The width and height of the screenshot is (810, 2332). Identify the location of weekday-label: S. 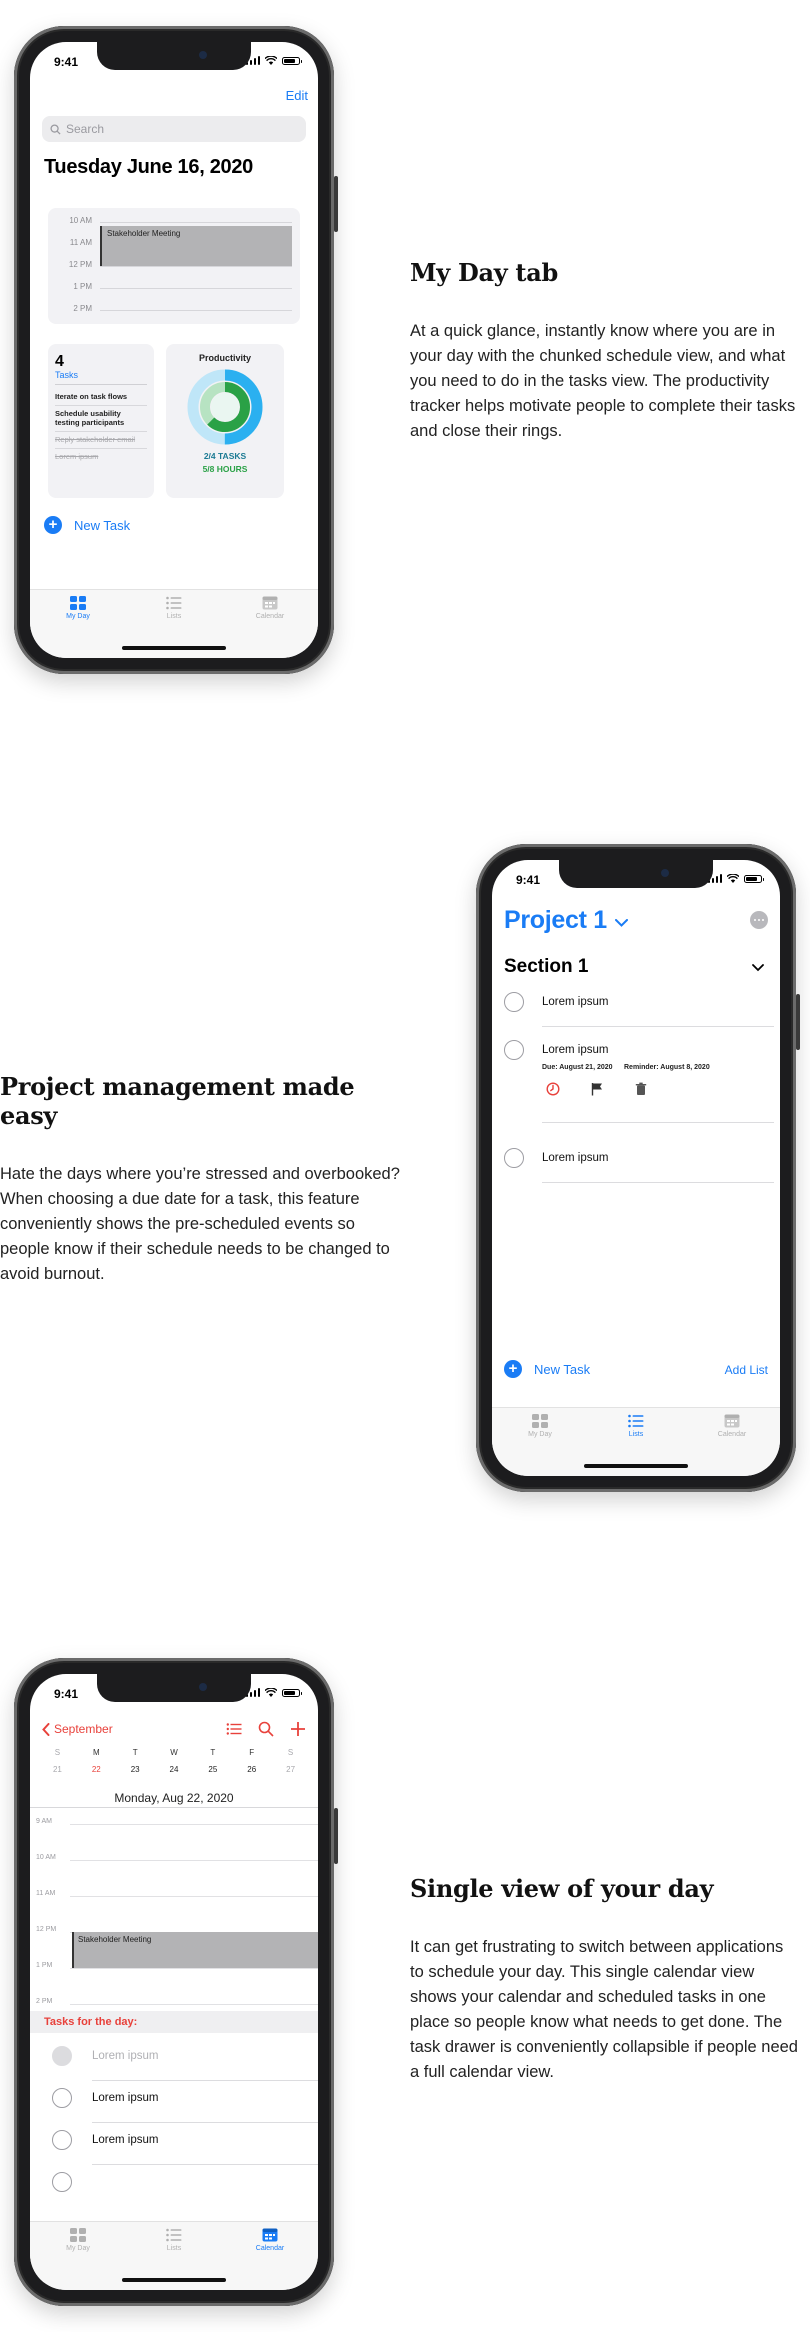
(57, 1752).